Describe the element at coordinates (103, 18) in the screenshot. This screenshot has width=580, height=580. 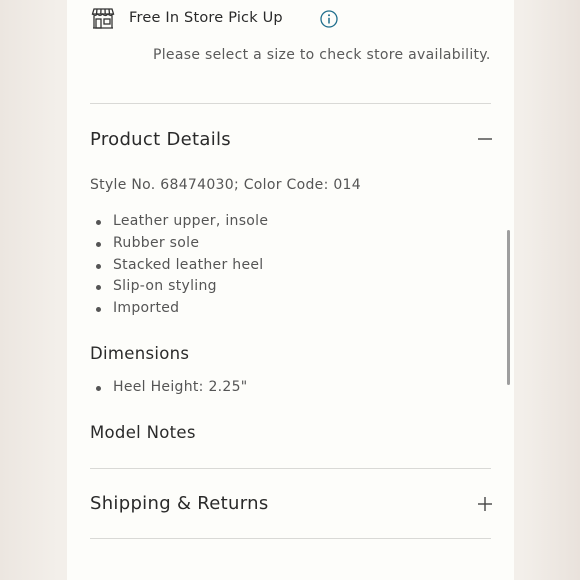
I see `store-icon` at that location.